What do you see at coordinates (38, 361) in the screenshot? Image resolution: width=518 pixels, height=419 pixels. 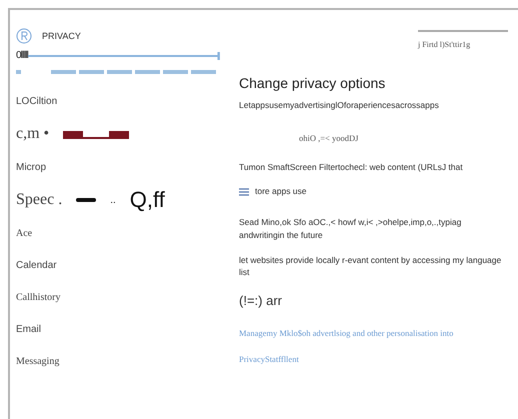 I see `sidebar-item: Messaging` at bounding box center [38, 361].